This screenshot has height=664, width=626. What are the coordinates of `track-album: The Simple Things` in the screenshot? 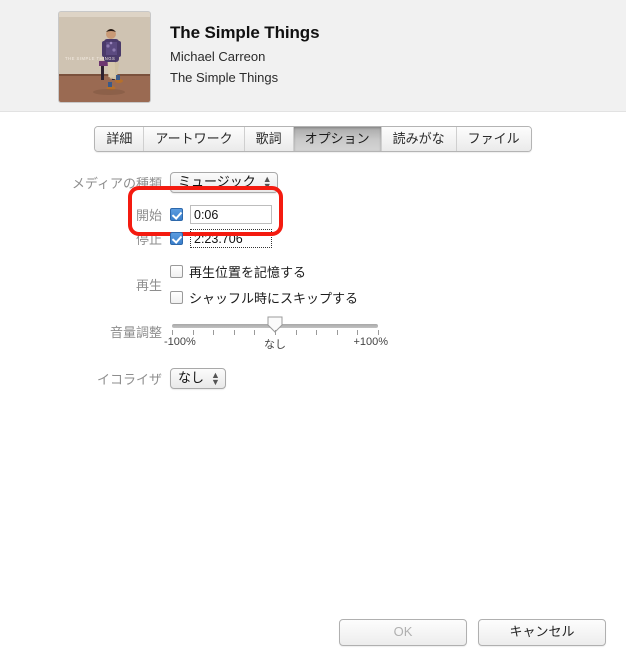 It's located at (224, 77).